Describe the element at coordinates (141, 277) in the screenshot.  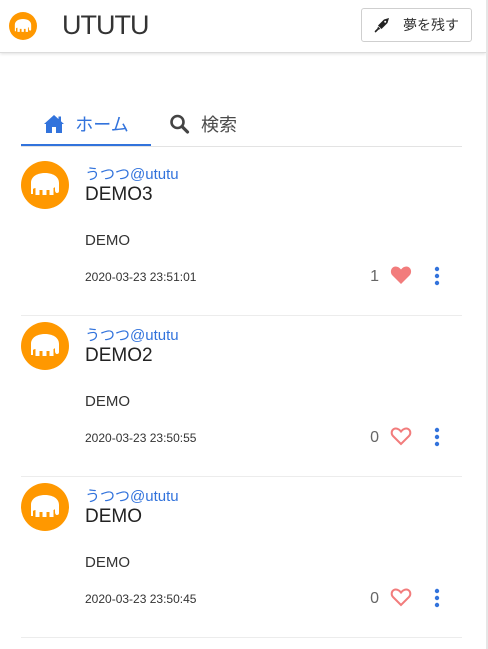
I see `post-timestamp: 2020-03-23 23:51:01` at that location.